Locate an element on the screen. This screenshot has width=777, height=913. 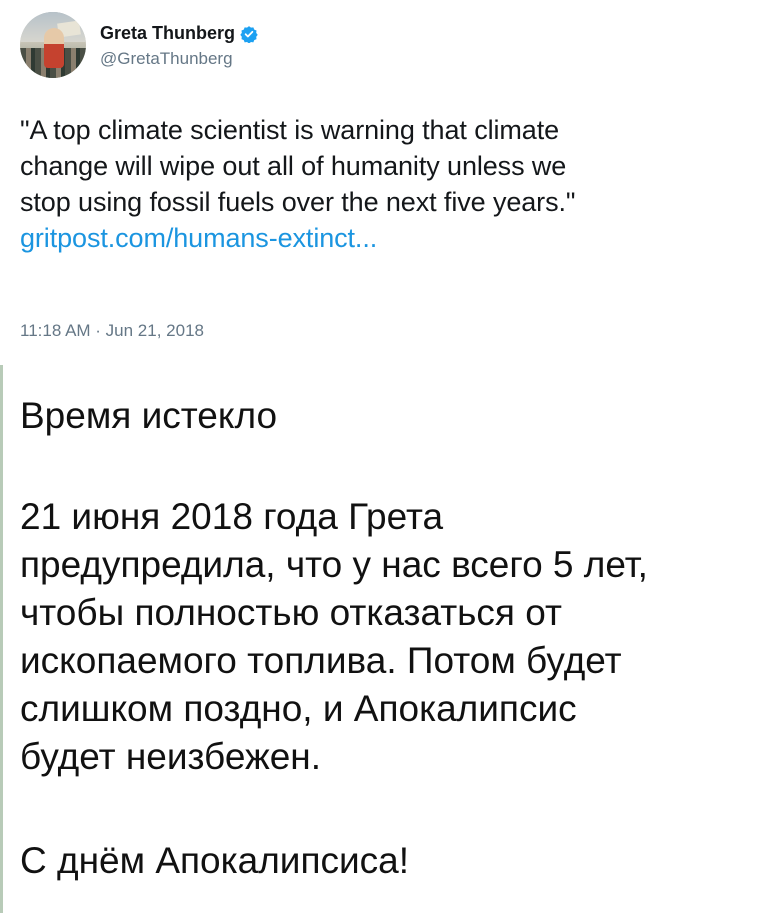
tweet-header: Greta Thunberg @GretaThunberg is located at coordinates (139, 45).